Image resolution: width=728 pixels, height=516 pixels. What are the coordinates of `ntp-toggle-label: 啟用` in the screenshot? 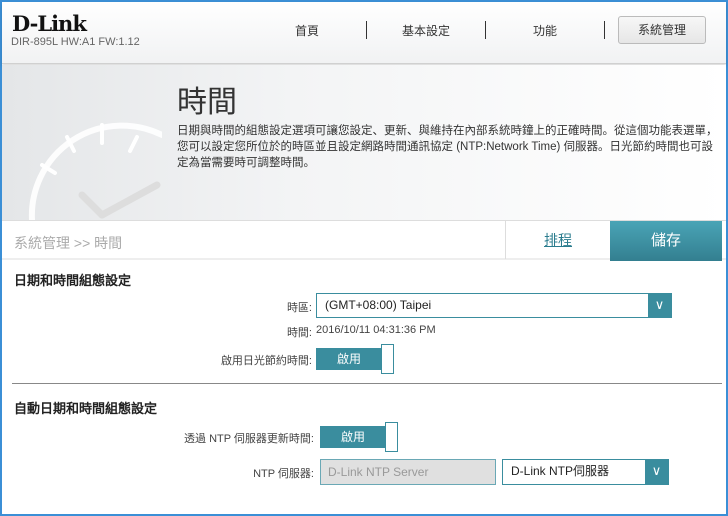 It's located at (353, 437).